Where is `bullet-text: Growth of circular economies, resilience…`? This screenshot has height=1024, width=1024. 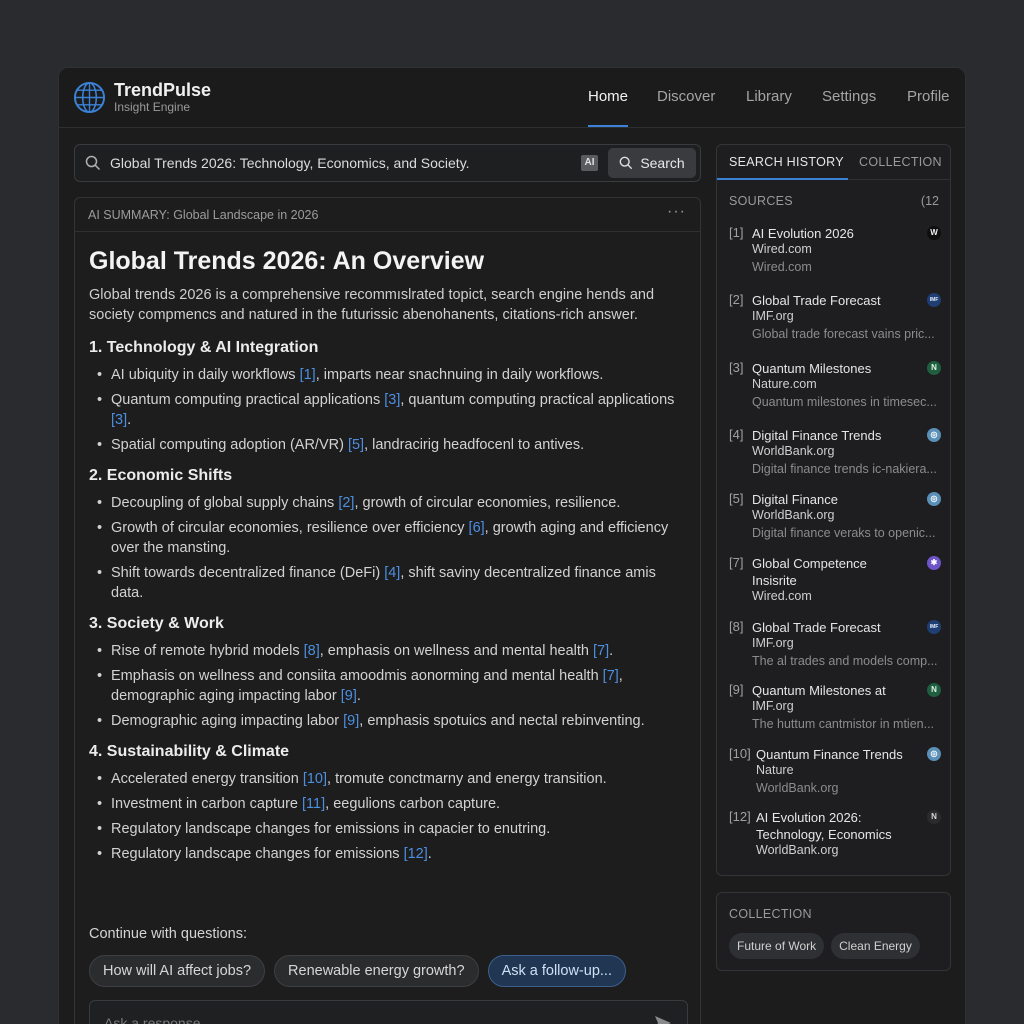
bullet-text: Growth of circular economies, resilience… is located at coordinates (290, 528).